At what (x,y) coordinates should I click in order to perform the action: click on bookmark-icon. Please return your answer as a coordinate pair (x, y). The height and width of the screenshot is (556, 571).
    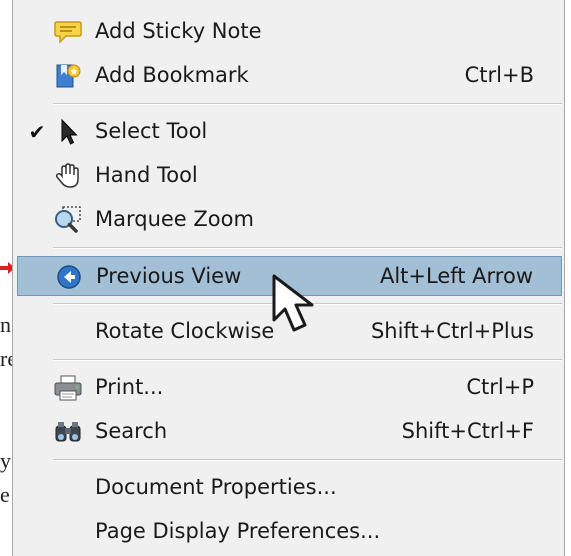
    Looking at the image, I should click on (68, 76).